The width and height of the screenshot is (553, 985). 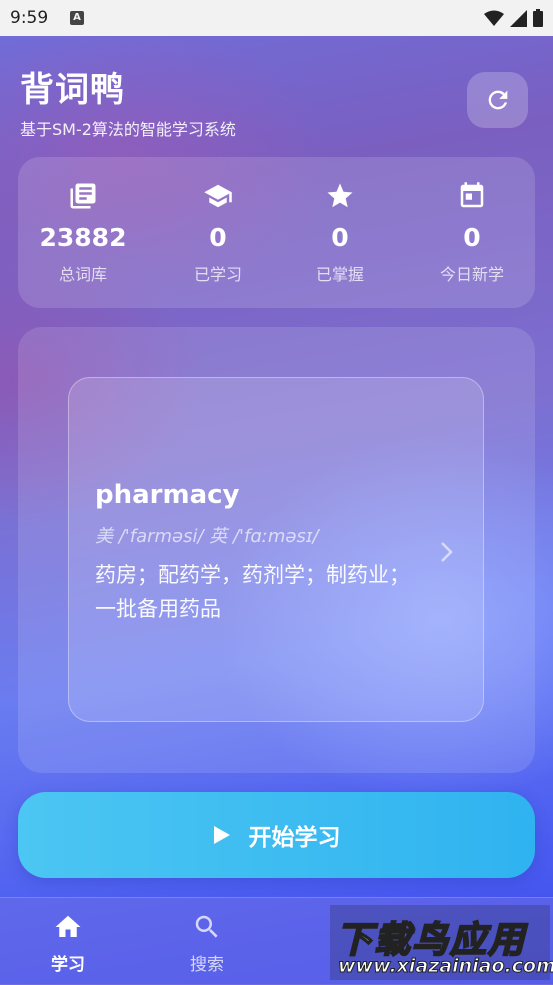 What do you see at coordinates (82, 274) in the screenshot?
I see `stat-label: 总词库` at bounding box center [82, 274].